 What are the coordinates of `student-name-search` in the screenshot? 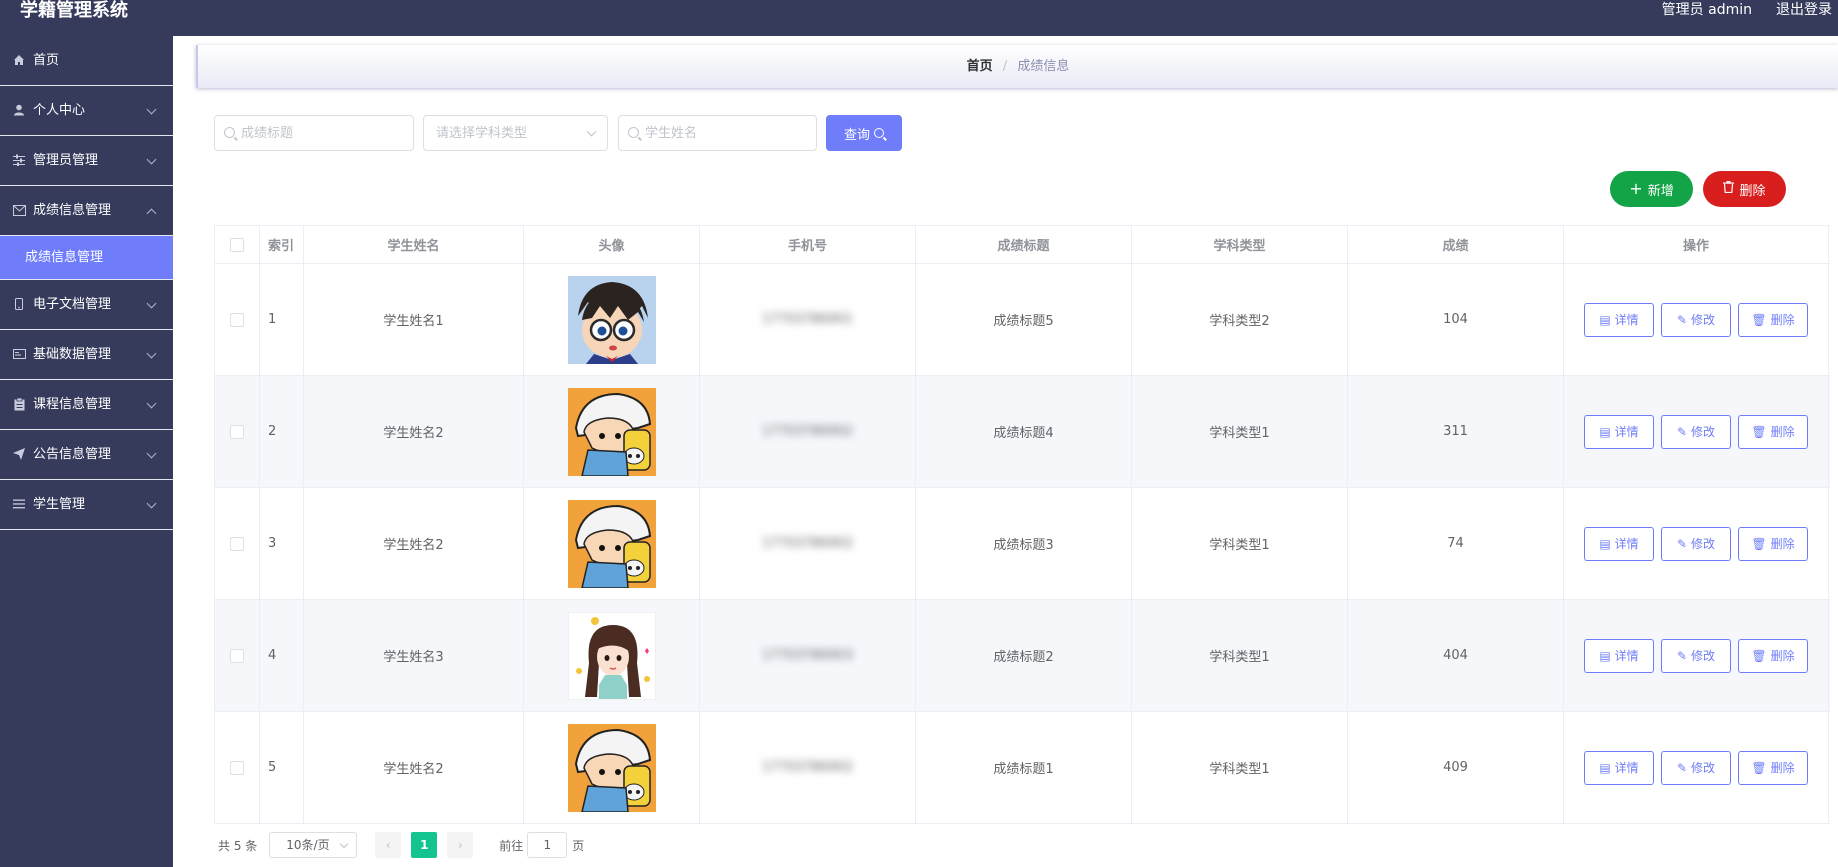 It's located at (717, 133).